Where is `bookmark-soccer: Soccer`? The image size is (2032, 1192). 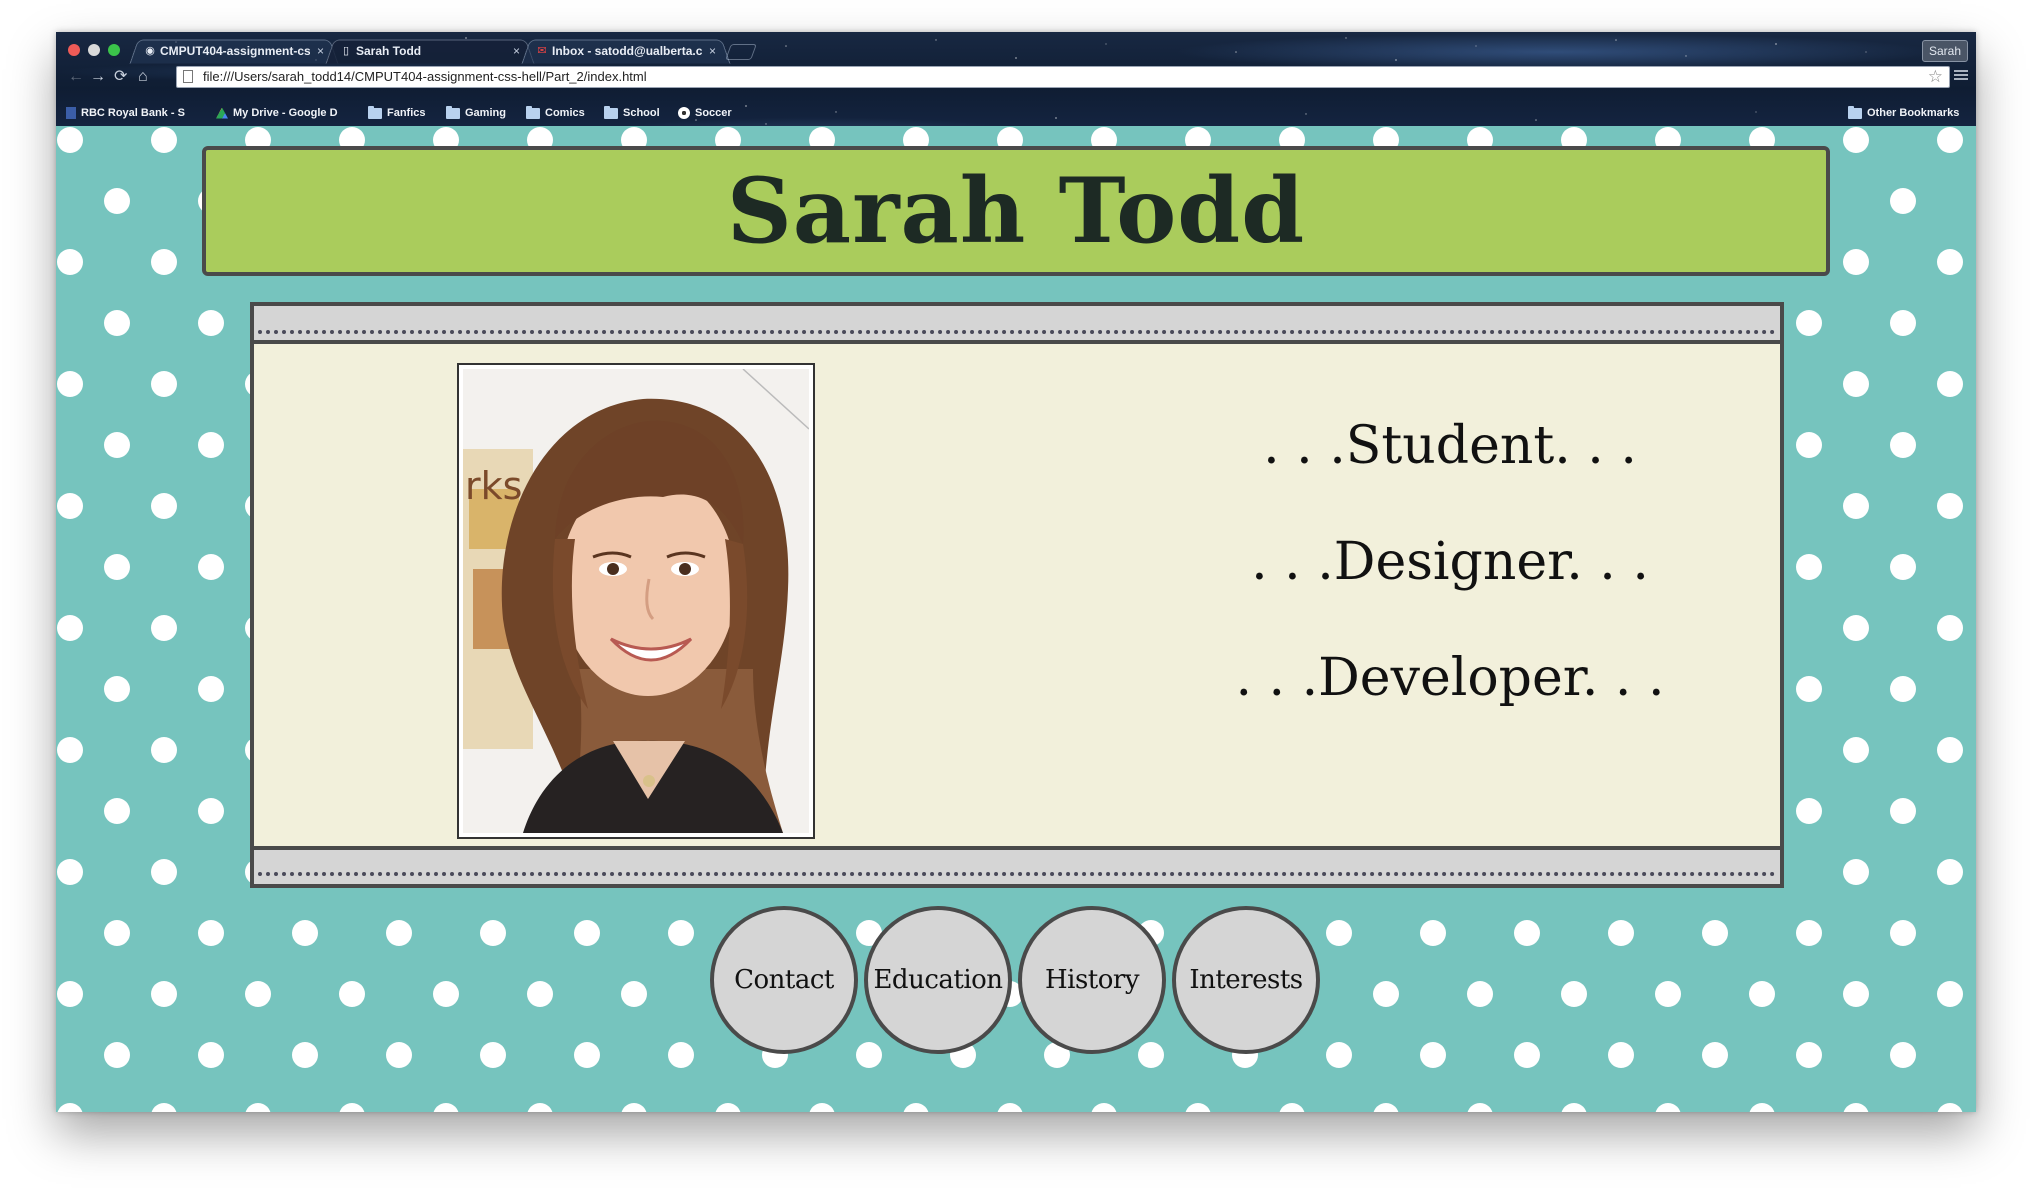
bookmark-soccer: Soccer is located at coordinates (705, 113).